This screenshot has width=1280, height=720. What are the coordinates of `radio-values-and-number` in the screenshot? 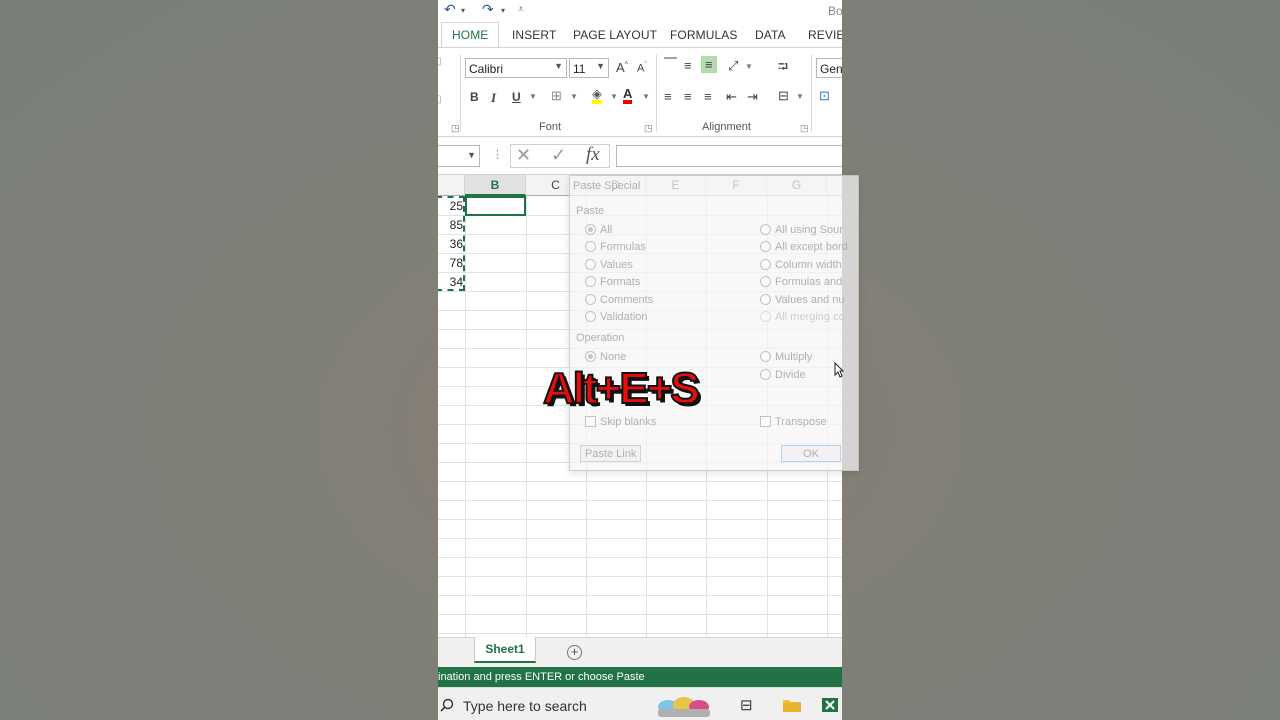 It's located at (765, 299).